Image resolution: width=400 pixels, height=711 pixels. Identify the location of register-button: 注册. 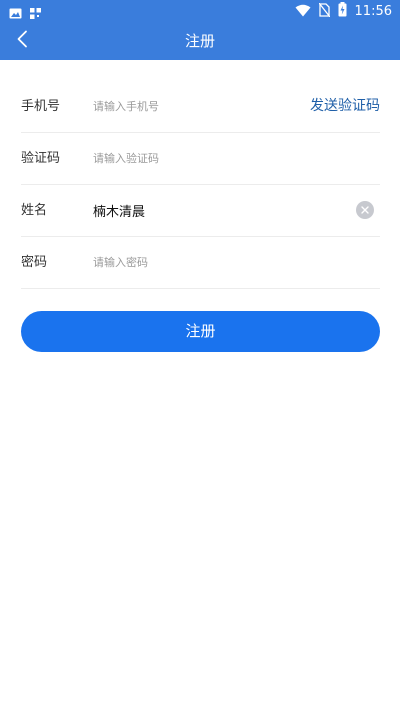
(200, 331).